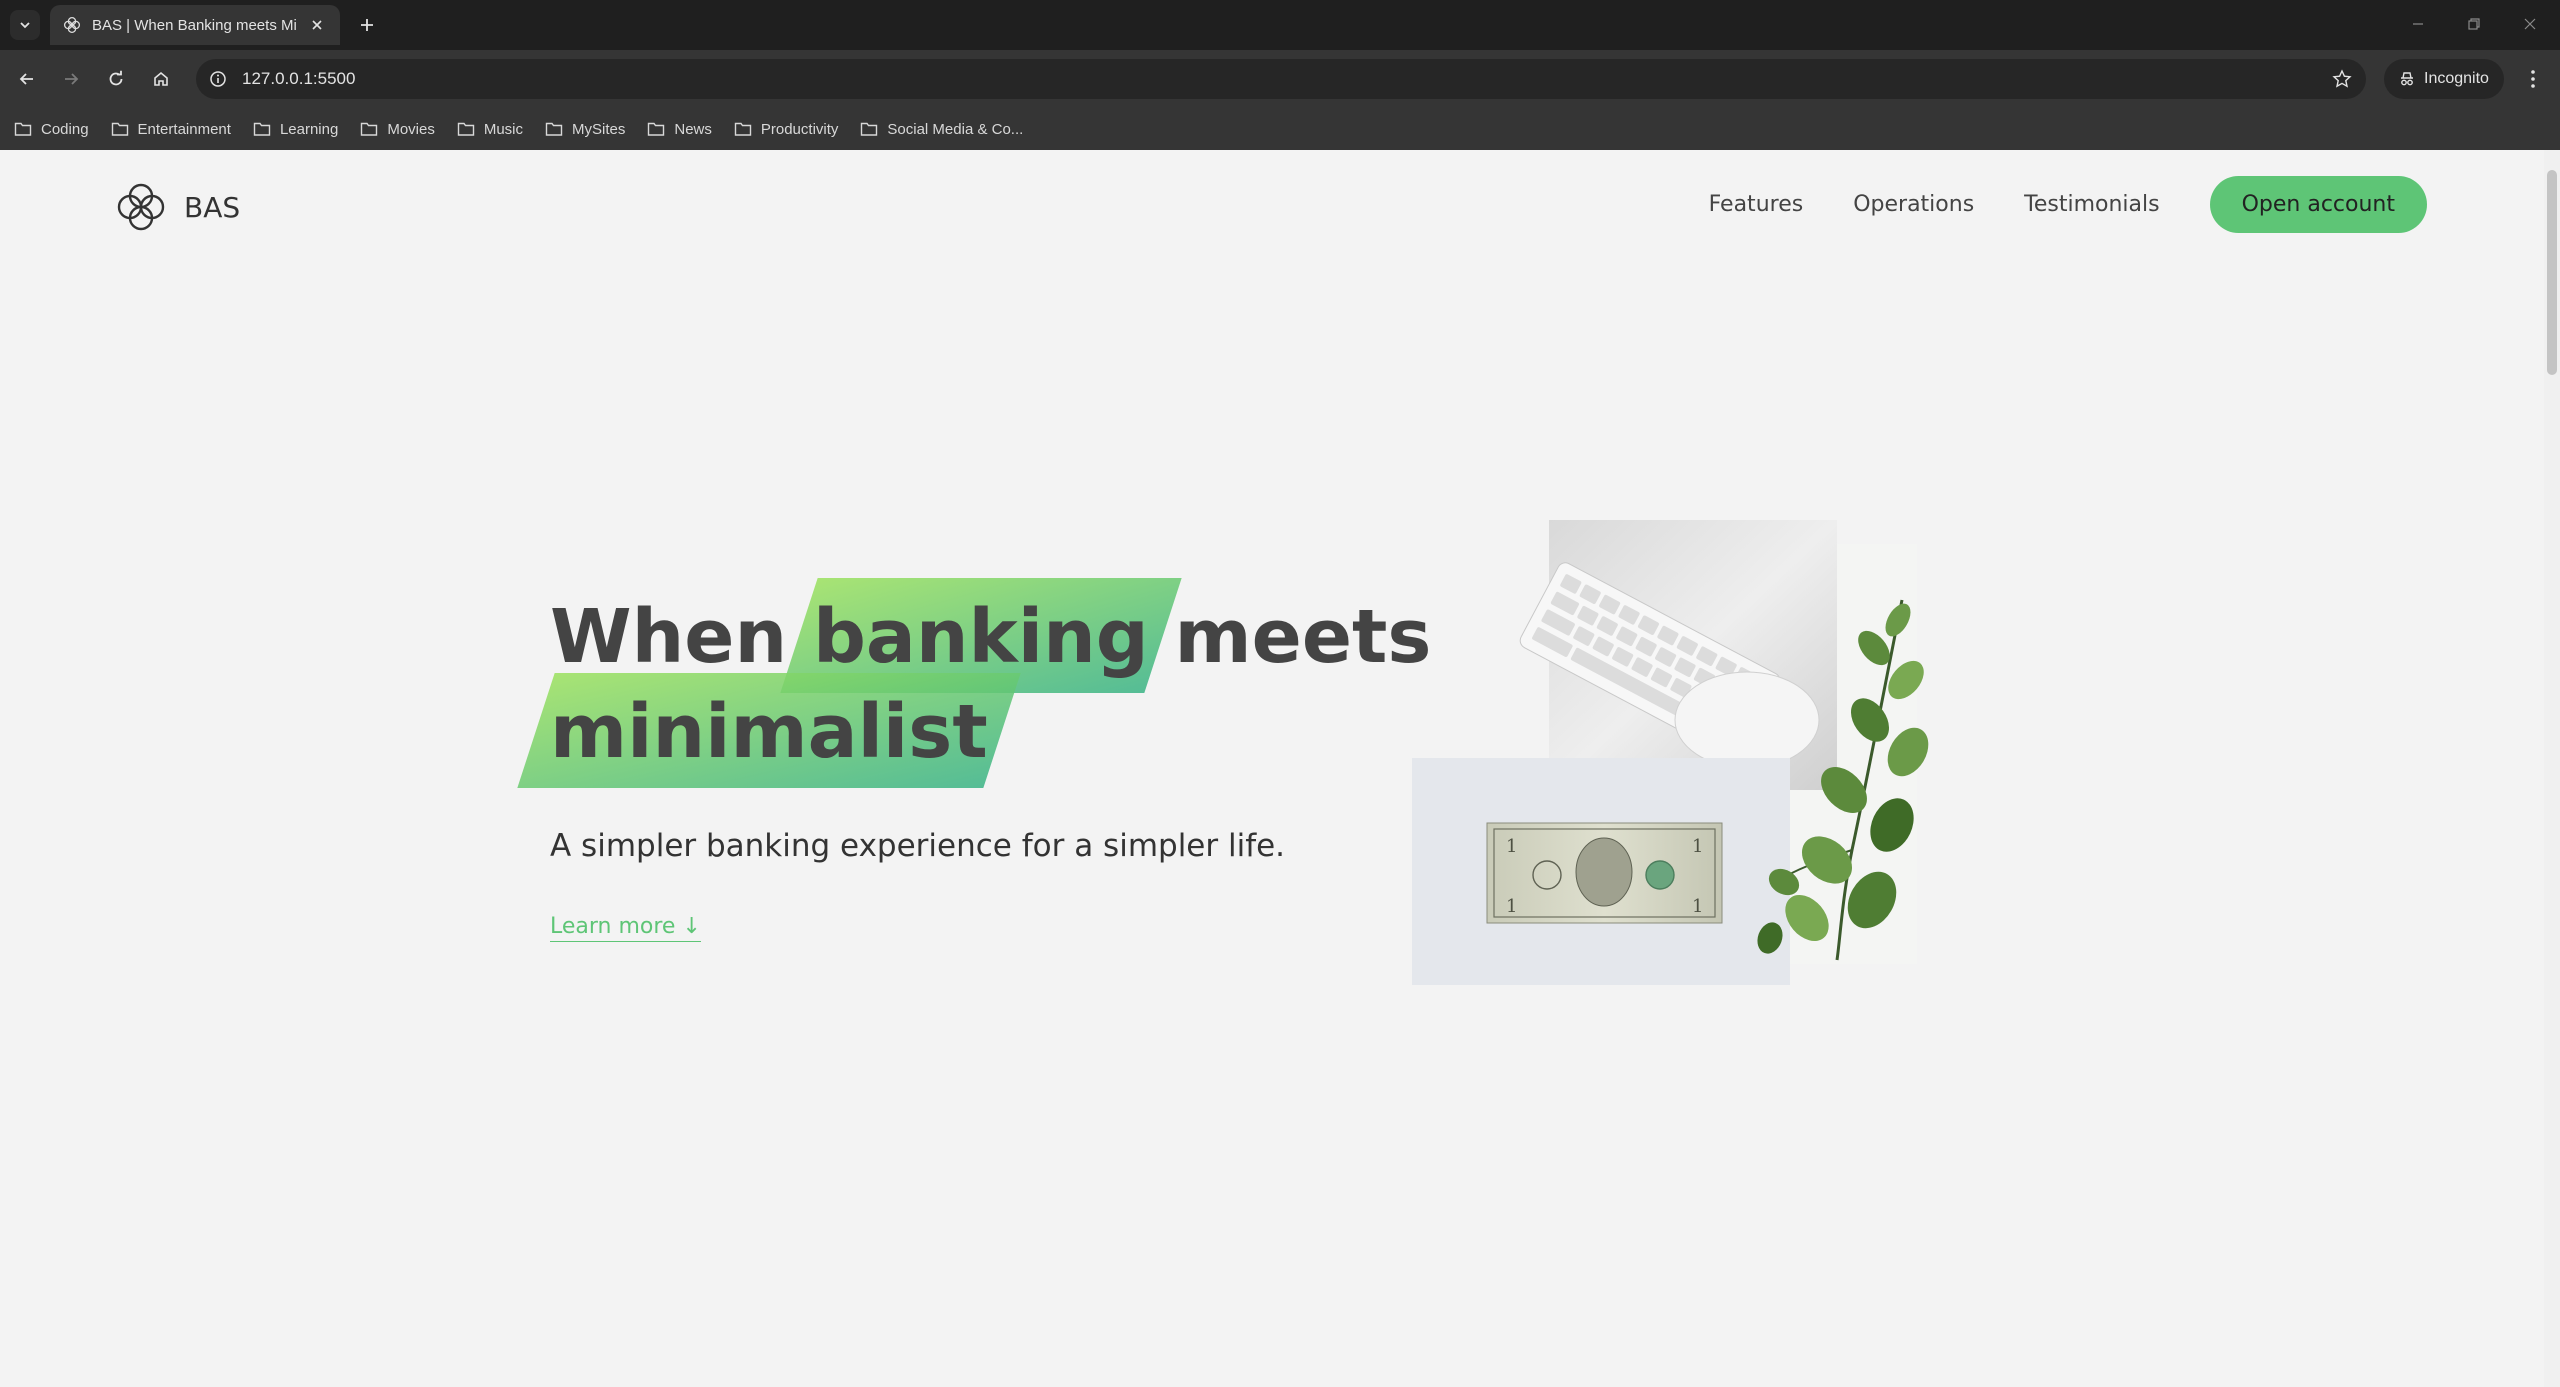 Image resolution: width=2560 pixels, height=1387 pixels. What do you see at coordinates (411, 129) in the screenshot?
I see `bookmark-label: Movies` at bounding box center [411, 129].